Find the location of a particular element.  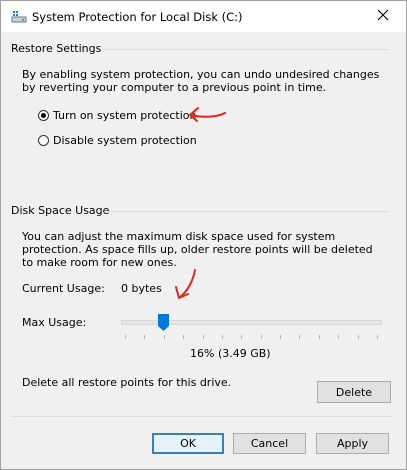

radio-disable-protection: Disable system protection is located at coordinates (117, 140).